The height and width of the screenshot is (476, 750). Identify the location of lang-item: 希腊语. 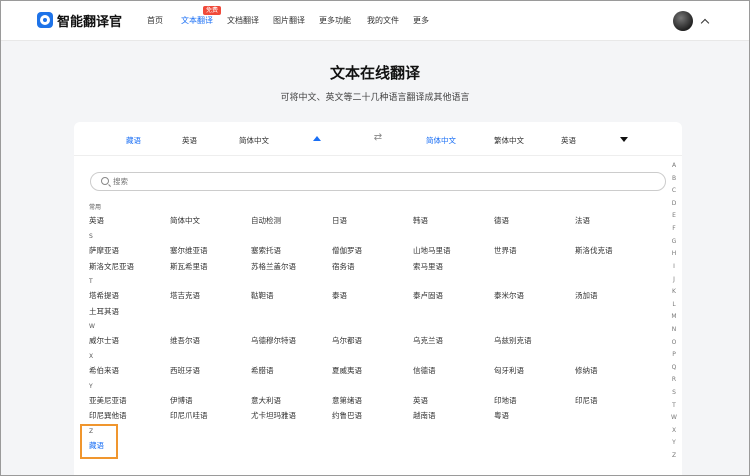
(262, 370).